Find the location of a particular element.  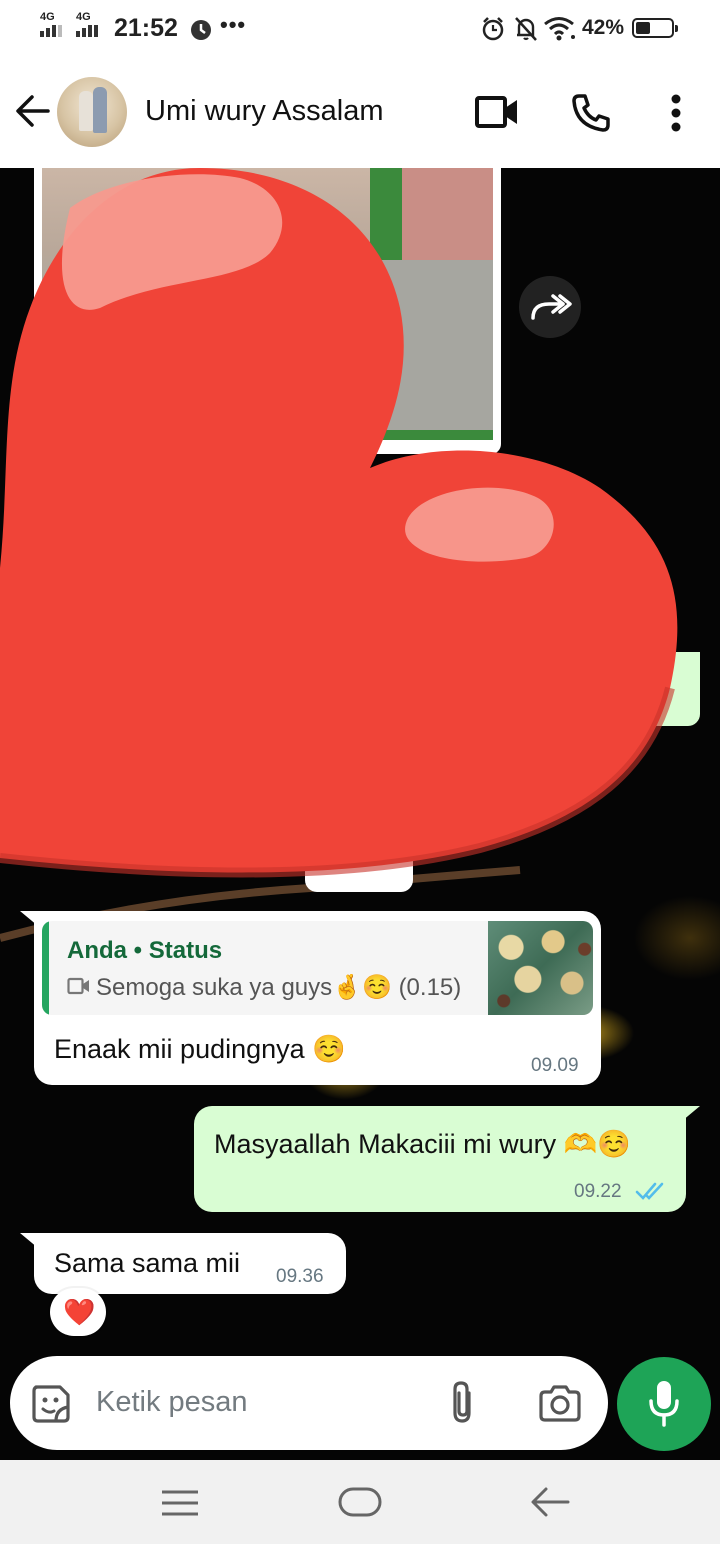

incoming-message-2: Sama sama mii 09.36 is located at coordinates (190, 1263).